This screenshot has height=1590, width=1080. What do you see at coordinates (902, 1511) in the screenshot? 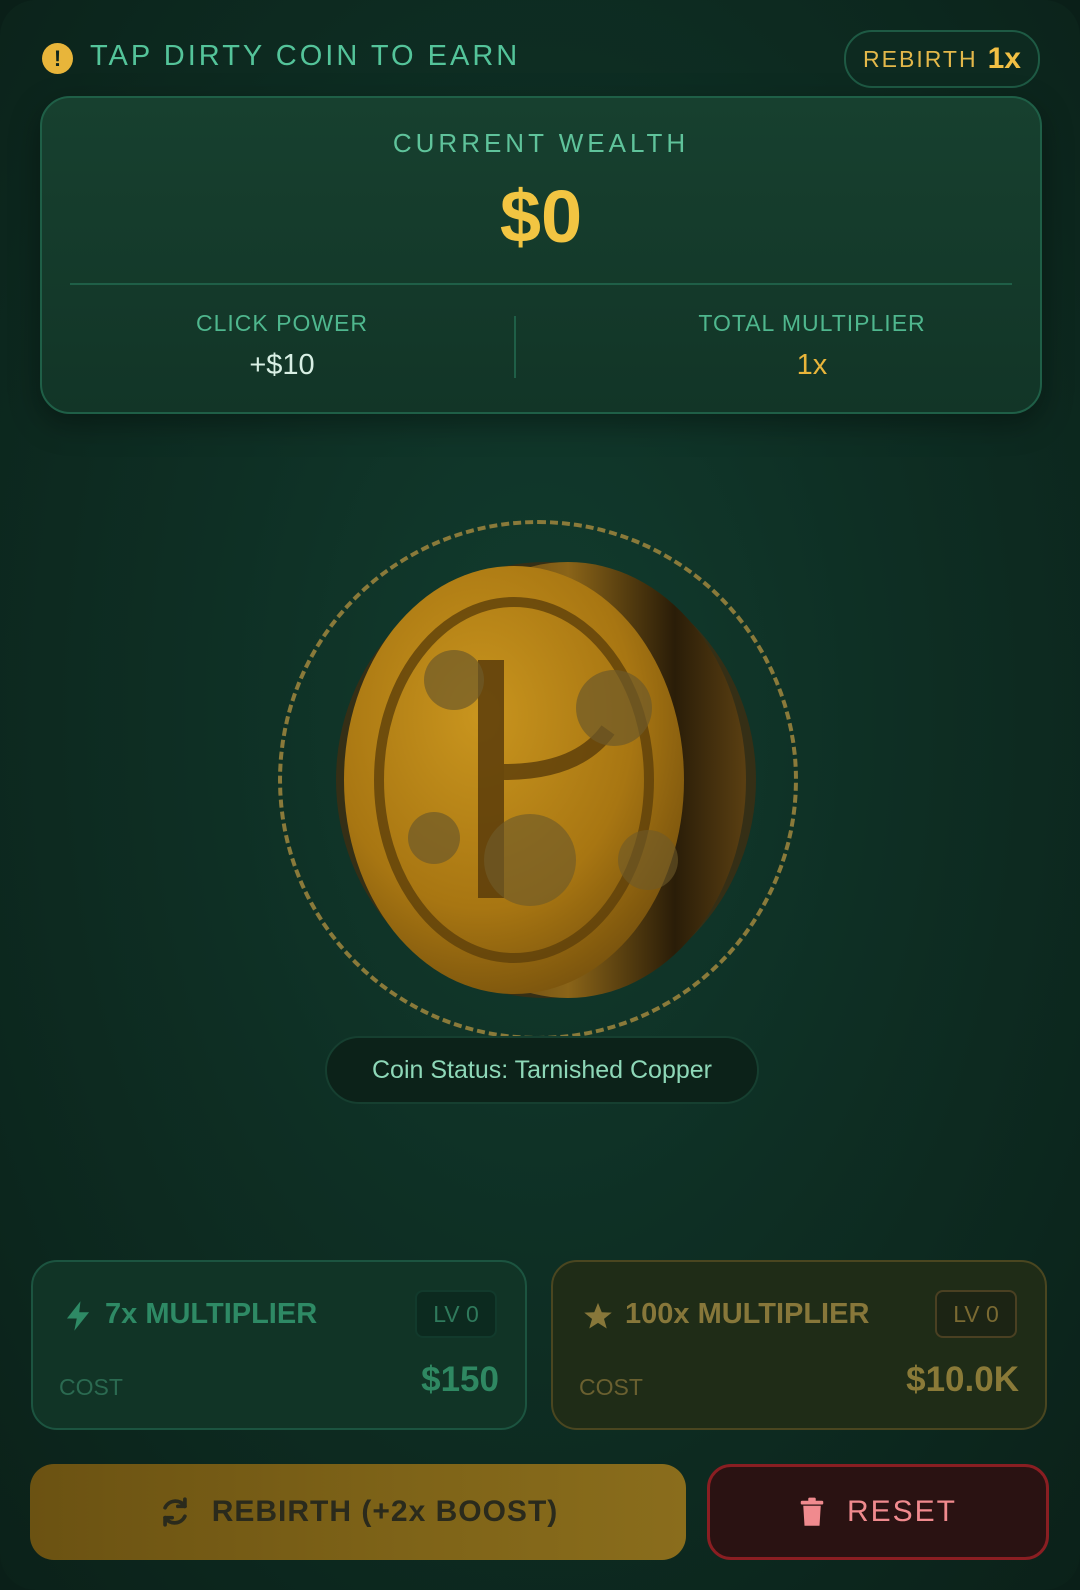
I see `reset-button-label: RESET` at bounding box center [902, 1511].